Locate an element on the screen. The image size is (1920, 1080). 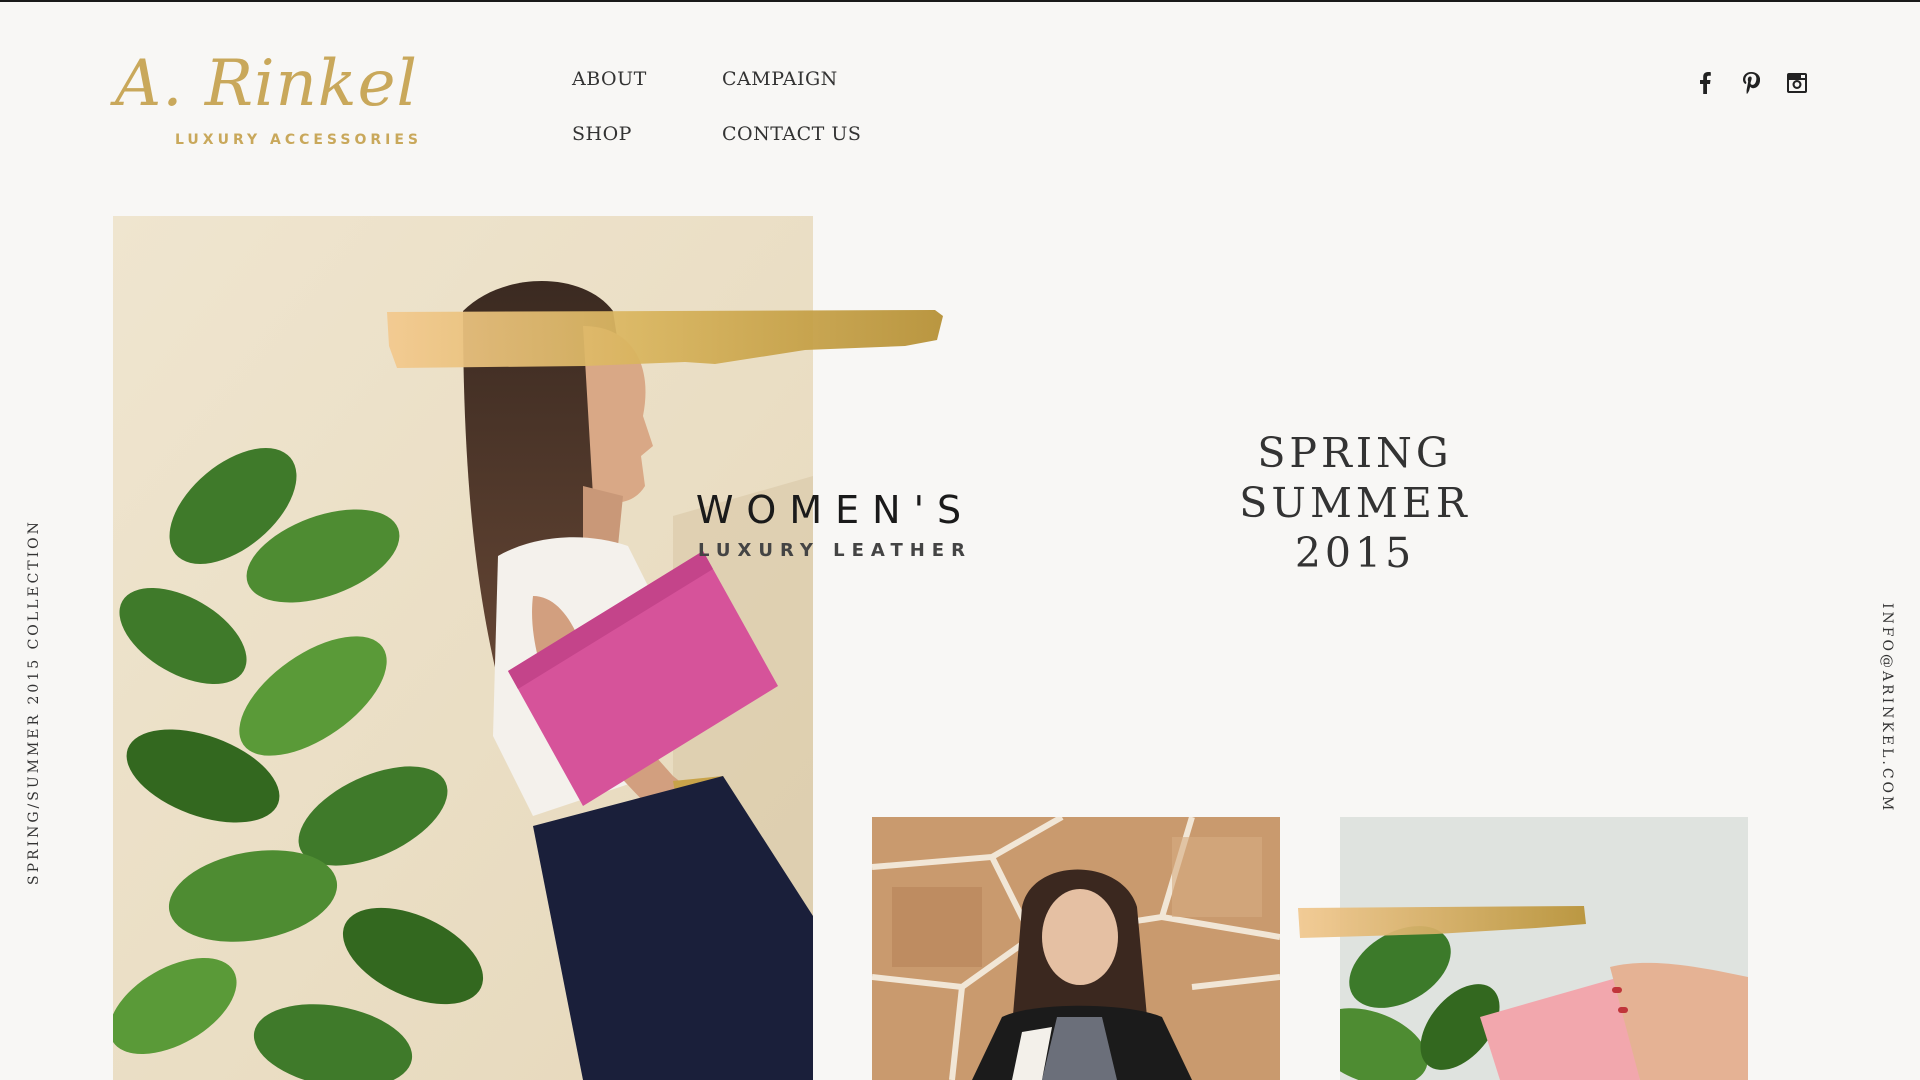
logo-script-text: A. Rinkel is located at coordinates (266, 84).